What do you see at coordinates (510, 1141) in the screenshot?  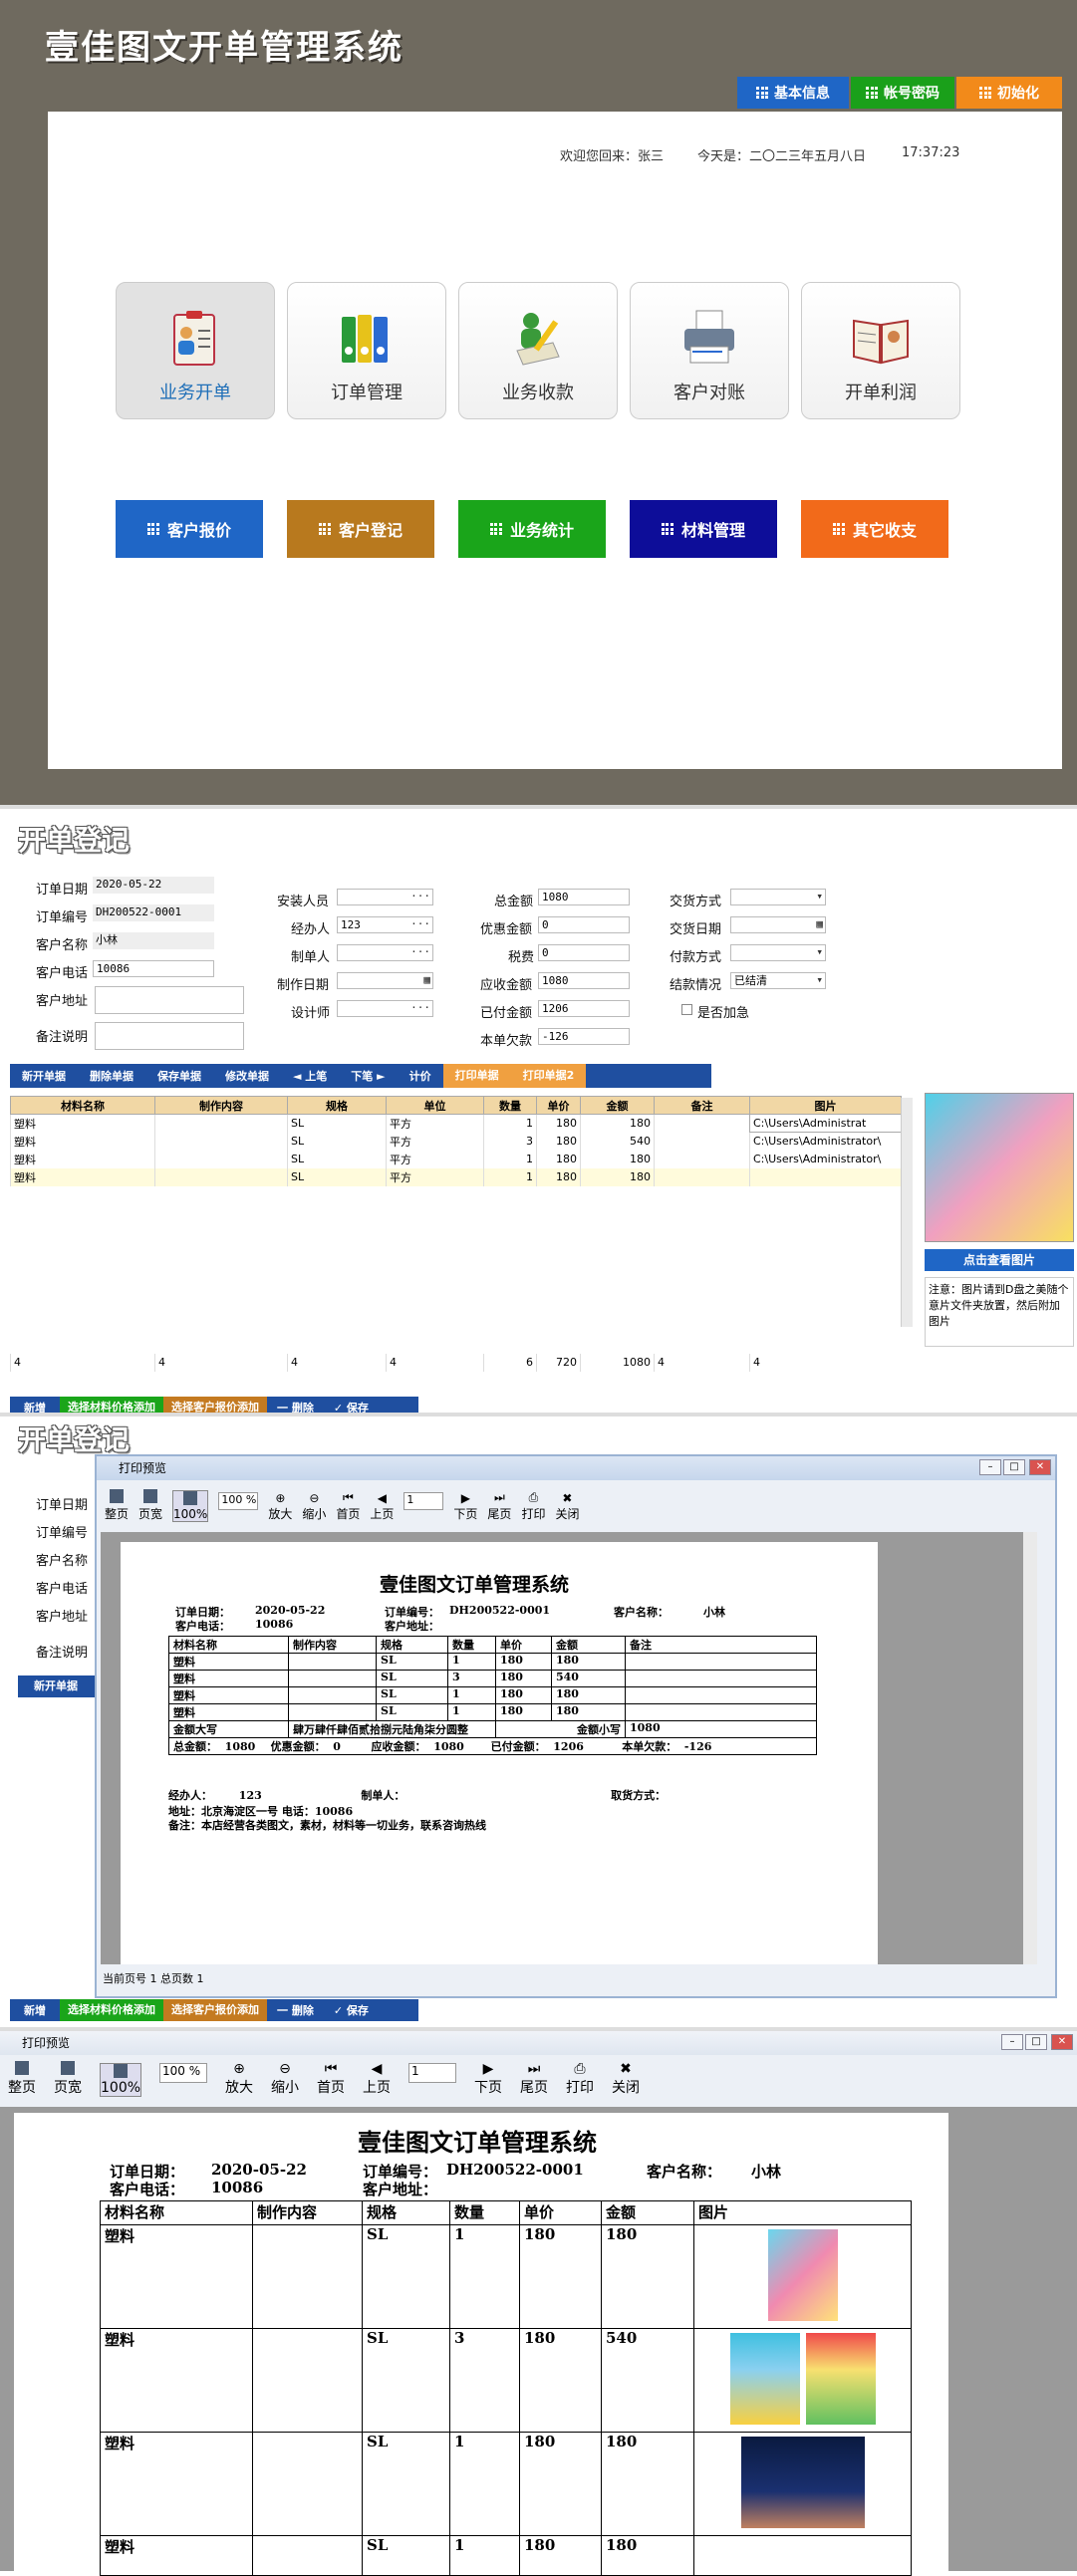 I see `cell: 3` at bounding box center [510, 1141].